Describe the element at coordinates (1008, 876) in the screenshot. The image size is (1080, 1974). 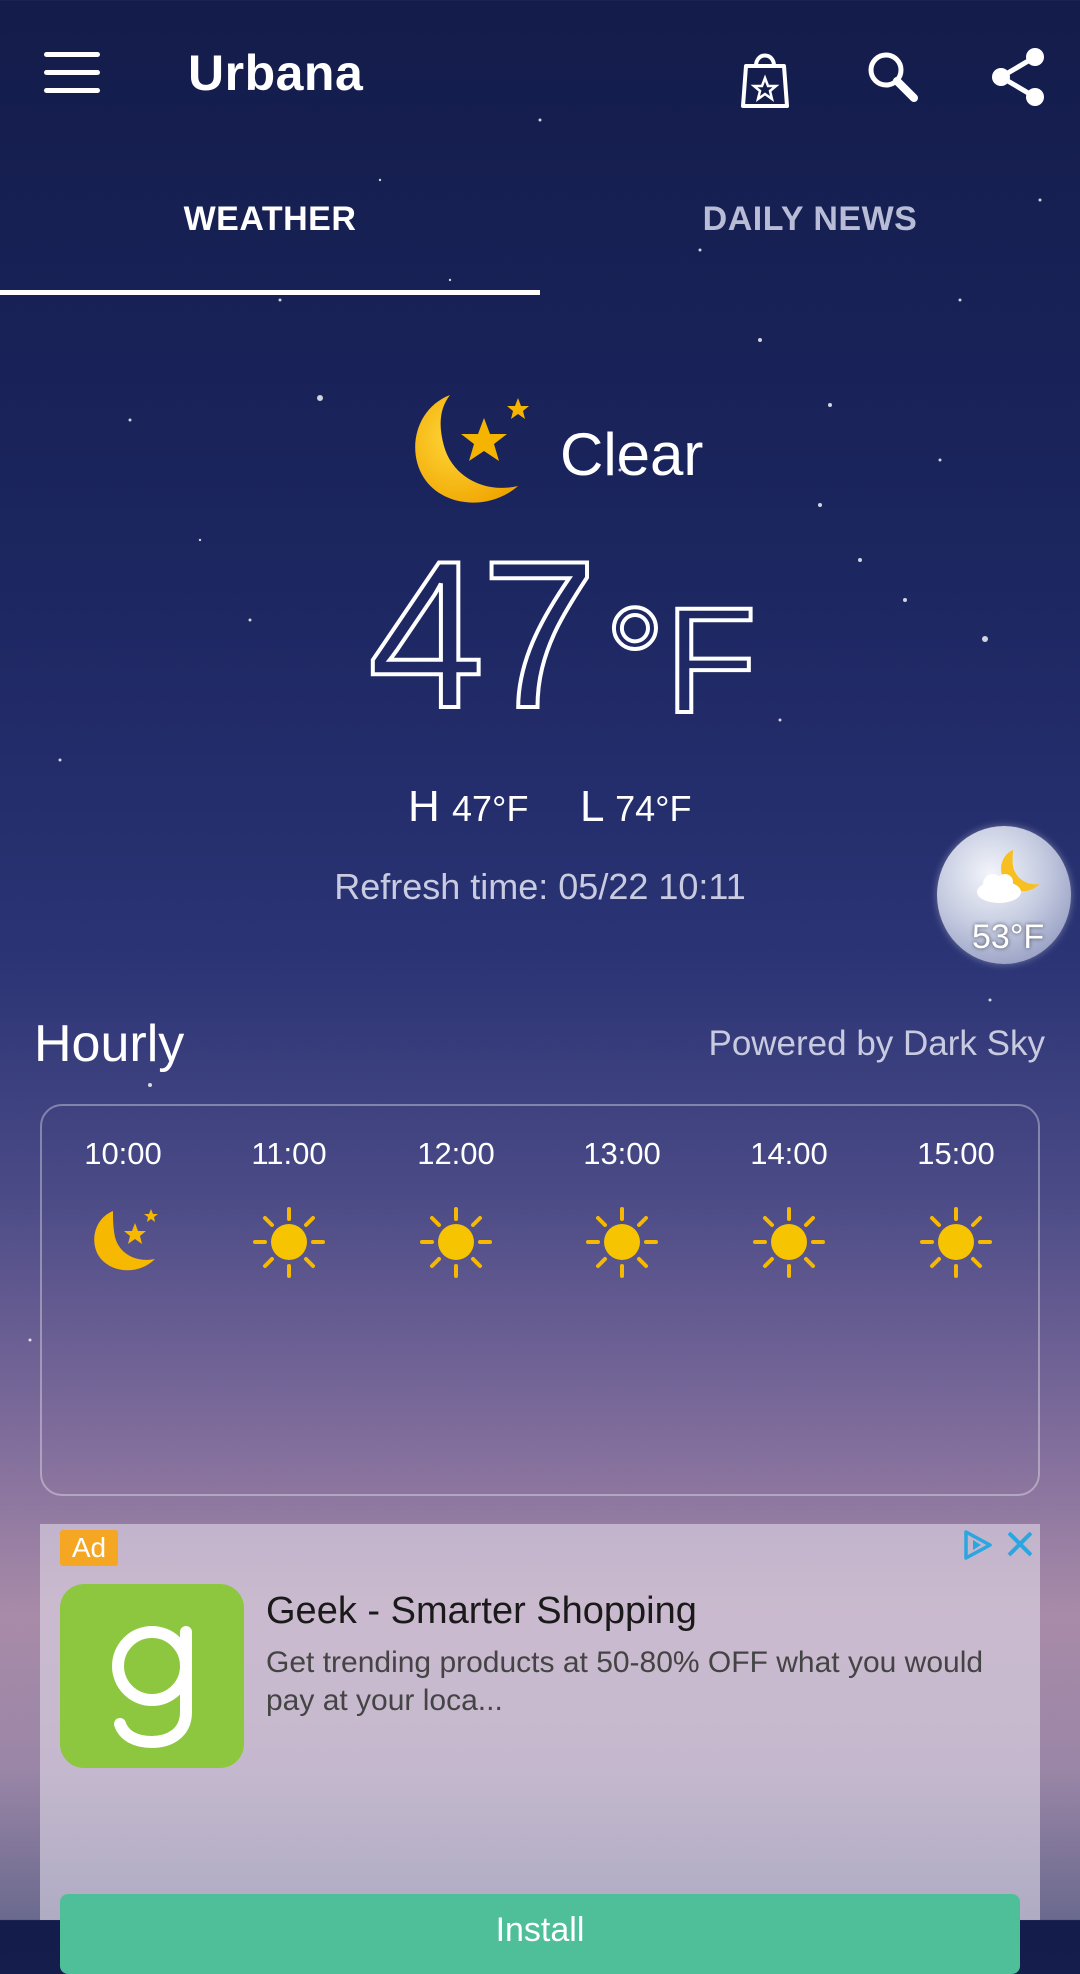
I see `moon-cloud-icon` at that location.